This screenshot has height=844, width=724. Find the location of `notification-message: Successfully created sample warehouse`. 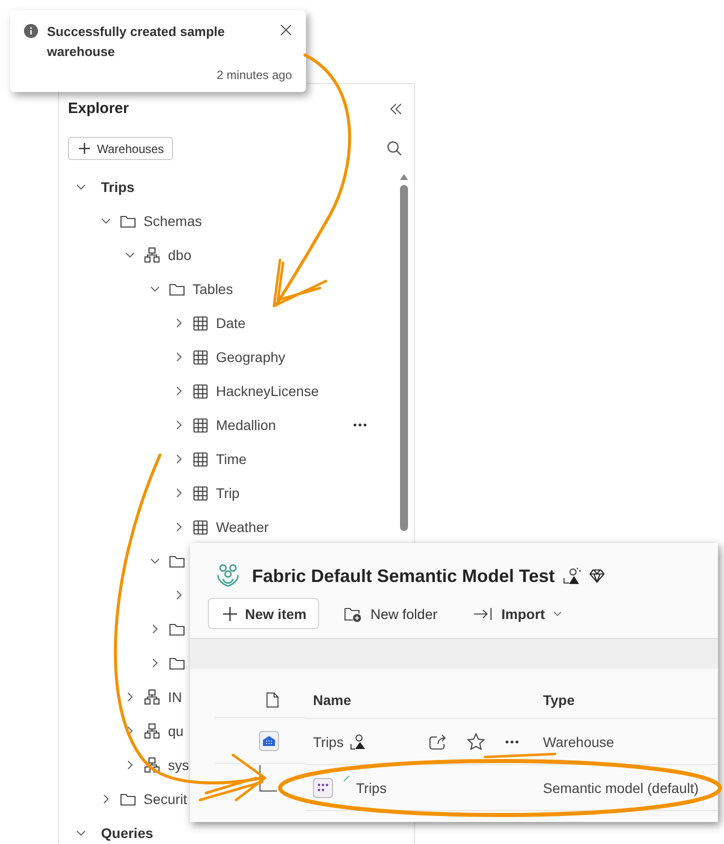

notification-message: Successfully created sample warehouse is located at coordinates (136, 42).